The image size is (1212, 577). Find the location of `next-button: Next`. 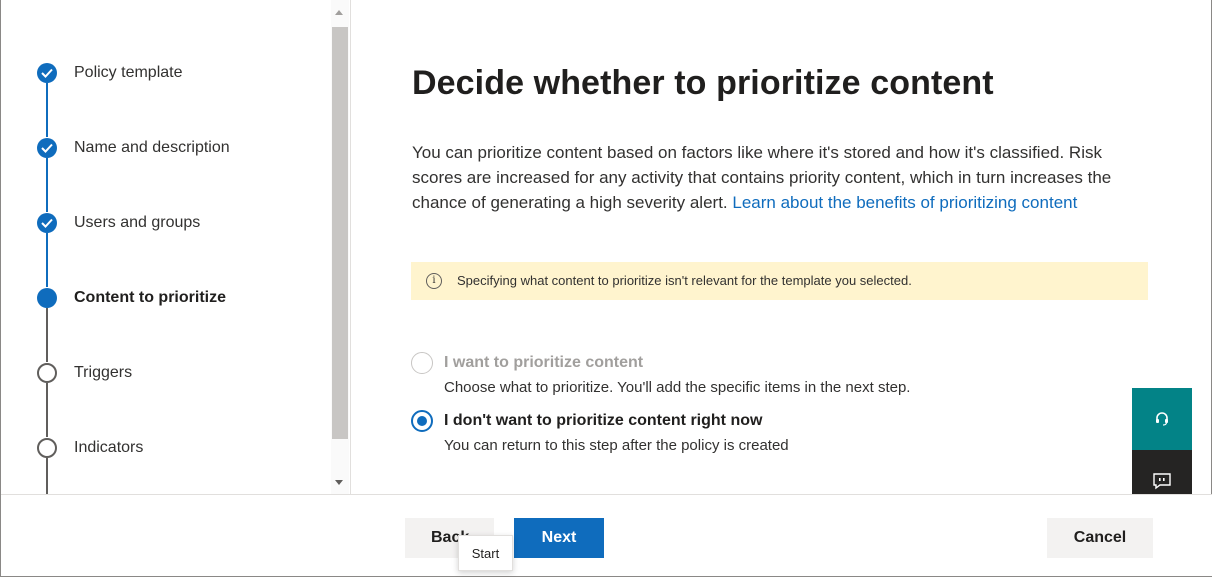

next-button: Next is located at coordinates (559, 538).